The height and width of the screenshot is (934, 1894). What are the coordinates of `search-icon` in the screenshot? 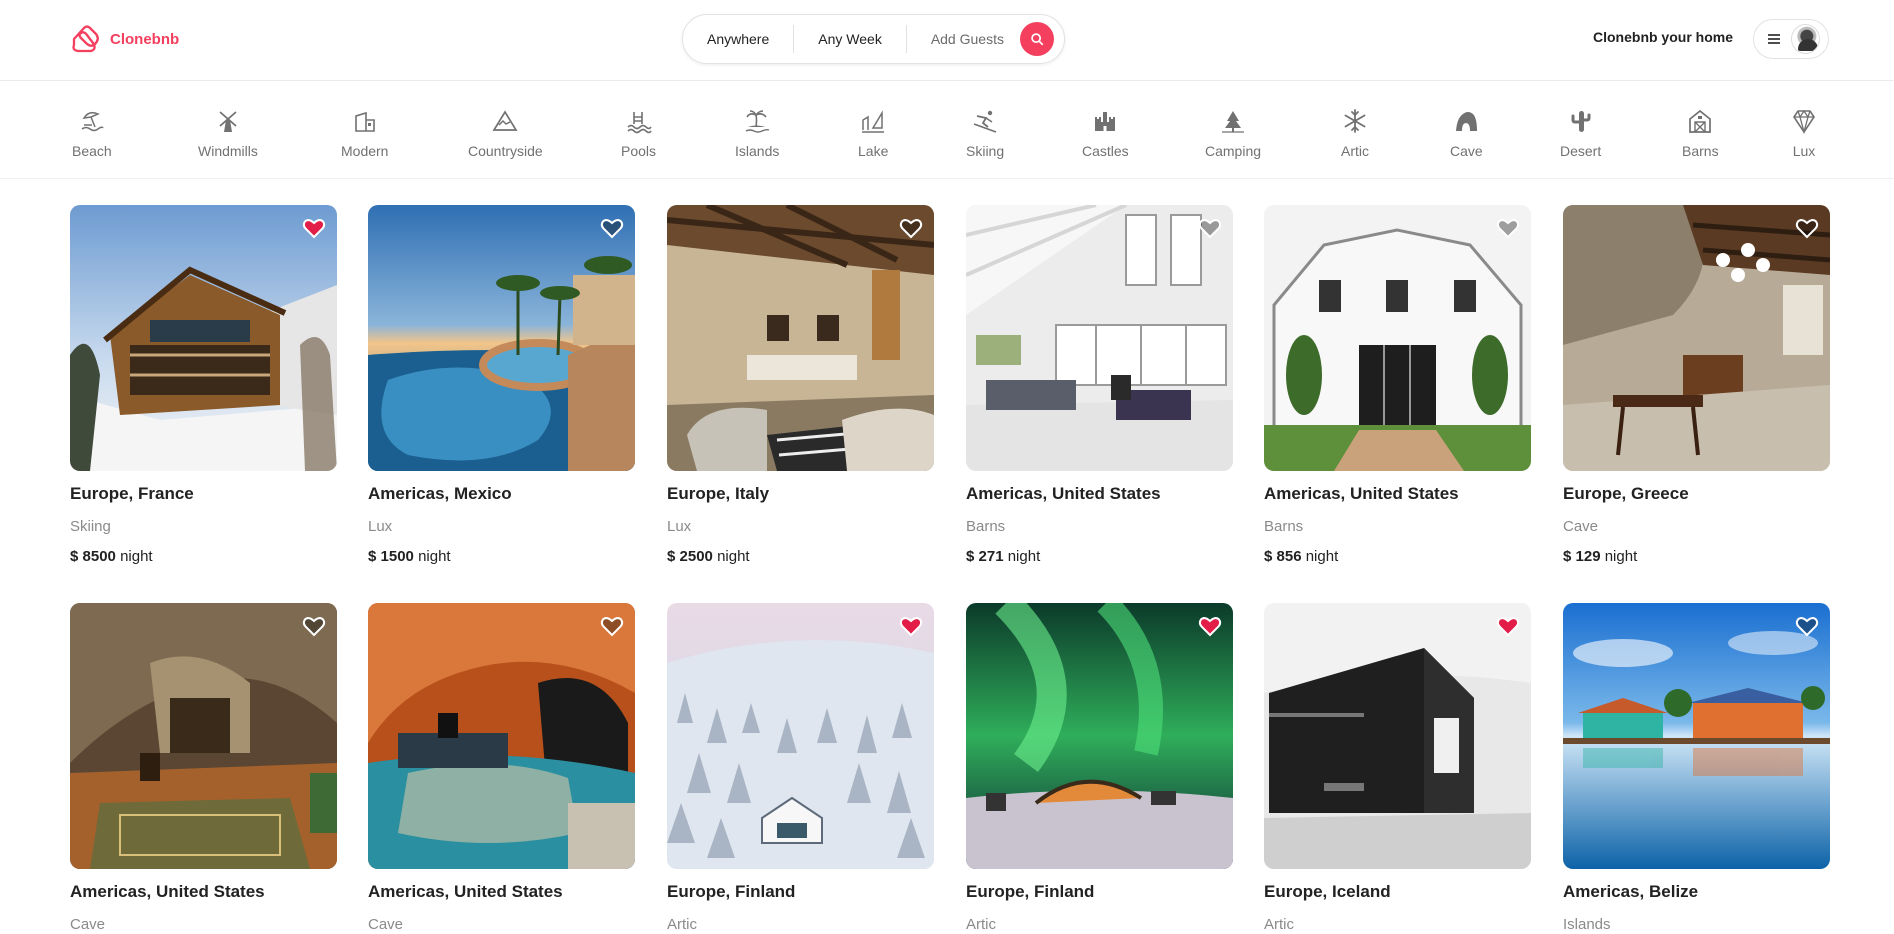 It's located at (1037, 39).